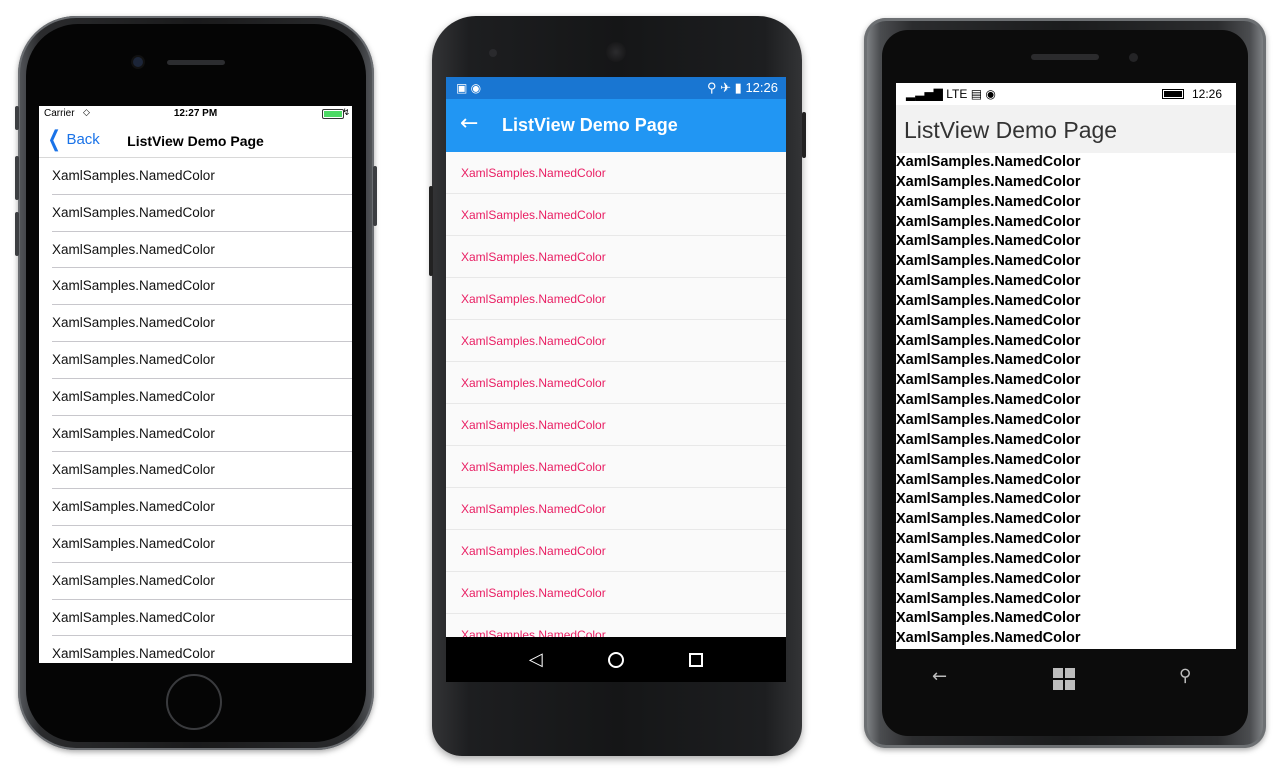  What do you see at coordinates (536, 659) in the screenshot?
I see `nav-back-icon: ◁` at bounding box center [536, 659].